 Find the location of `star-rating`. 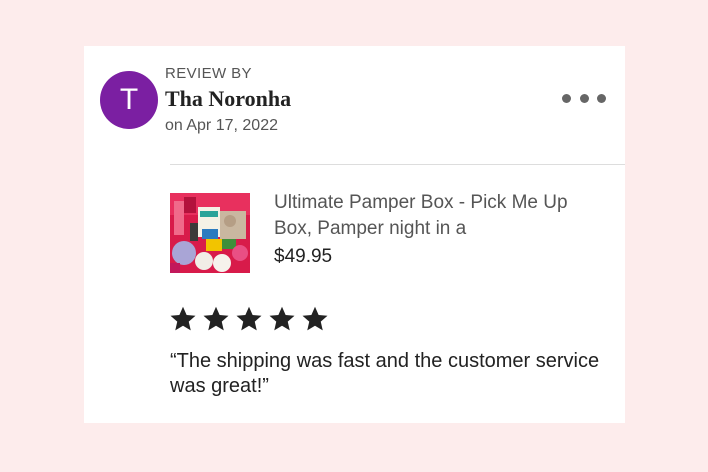

star-rating is located at coordinates (249, 319).